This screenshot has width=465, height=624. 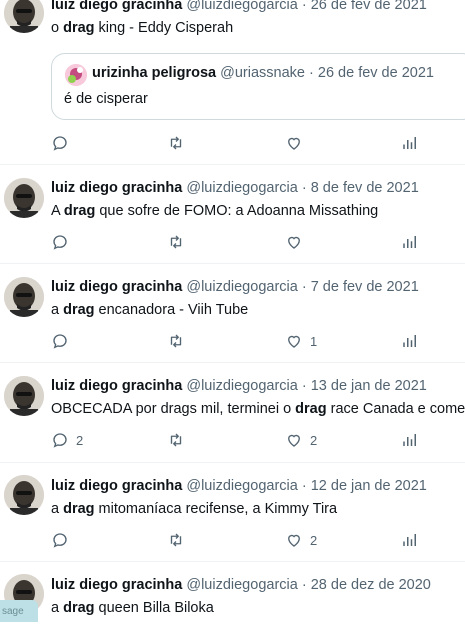 I want to click on text-part: queen Billa Biloka, so click(x=154, y=608).